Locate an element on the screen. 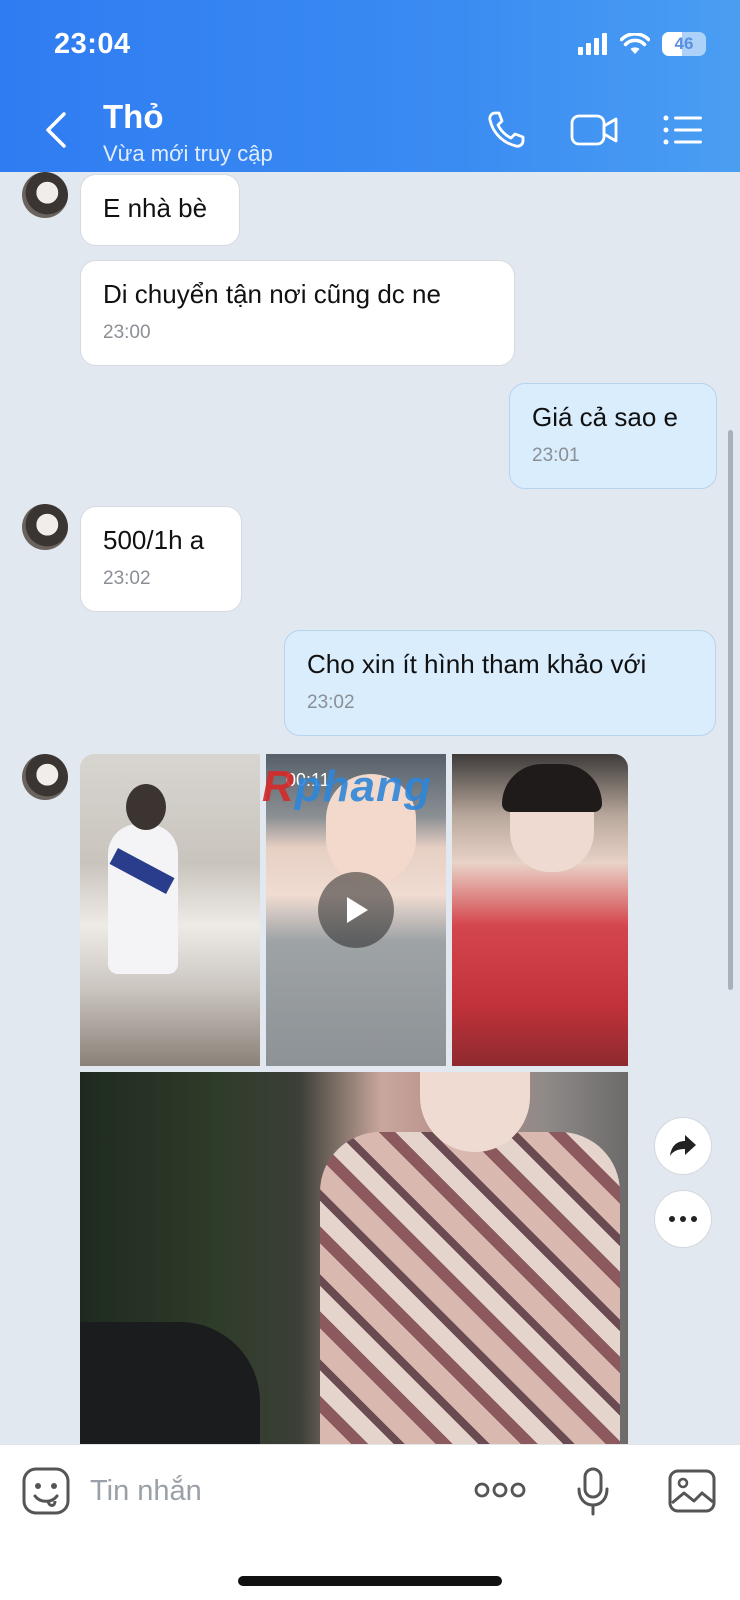  more-options-button is located at coordinates (683, 1219).